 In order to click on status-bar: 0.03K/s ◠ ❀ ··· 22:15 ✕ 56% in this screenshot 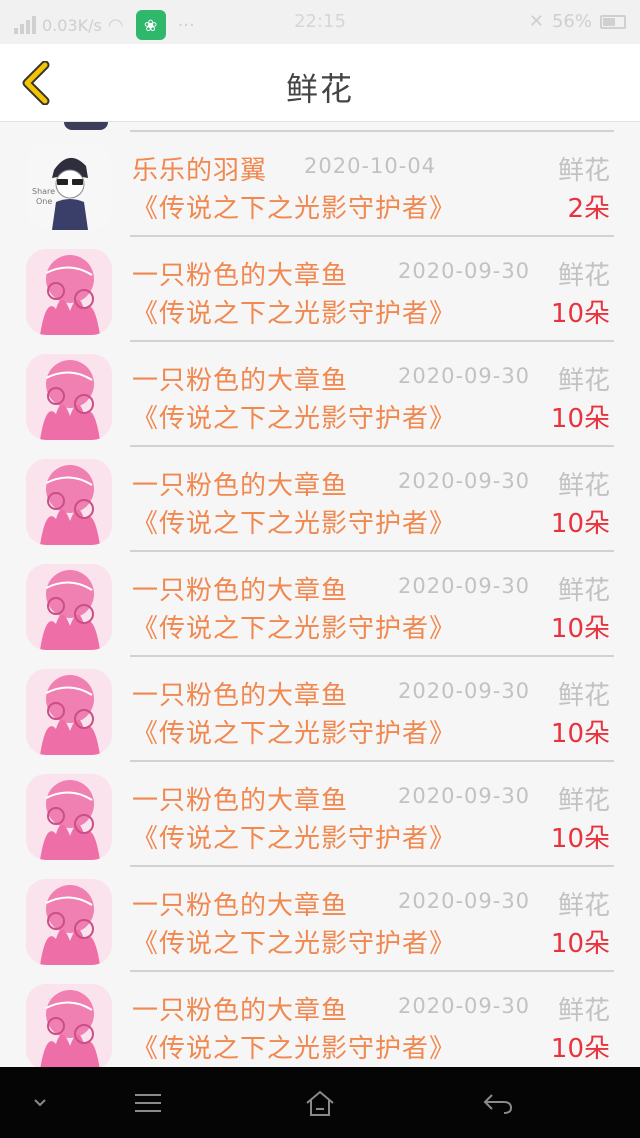, I will do `click(320, 22)`.